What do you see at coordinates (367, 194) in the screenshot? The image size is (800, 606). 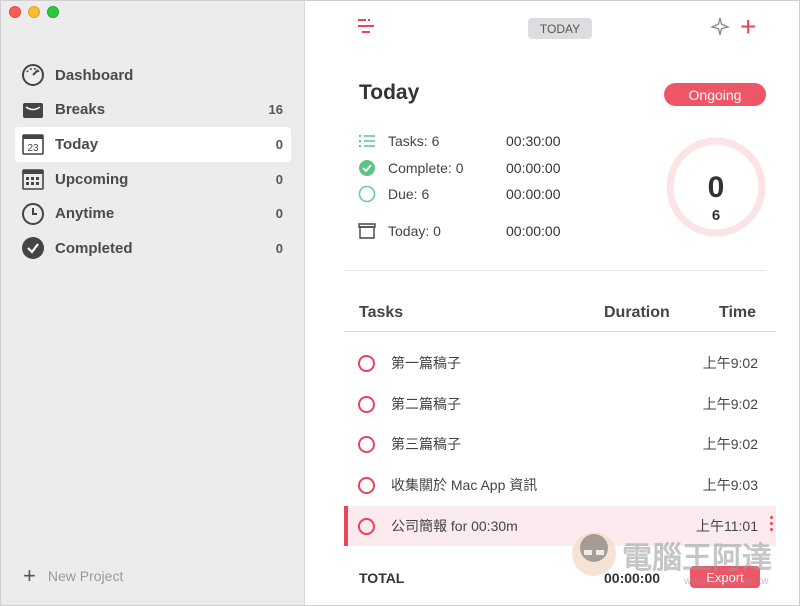 I see `due-circle-icon` at bounding box center [367, 194].